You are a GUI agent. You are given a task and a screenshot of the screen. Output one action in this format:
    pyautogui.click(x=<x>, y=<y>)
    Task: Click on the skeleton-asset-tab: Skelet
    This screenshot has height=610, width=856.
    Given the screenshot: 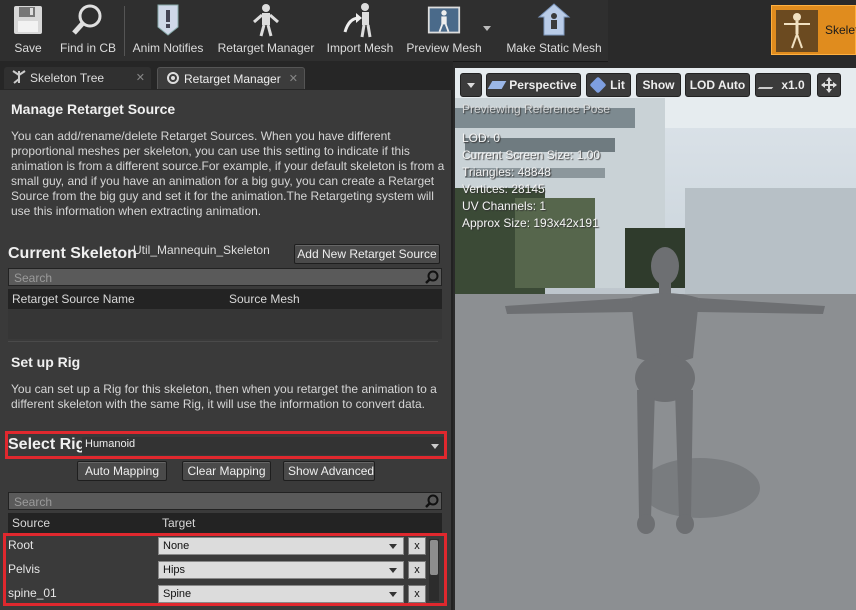 What is the action you would take?
    pyautogui.click(x=813, y=30)
    